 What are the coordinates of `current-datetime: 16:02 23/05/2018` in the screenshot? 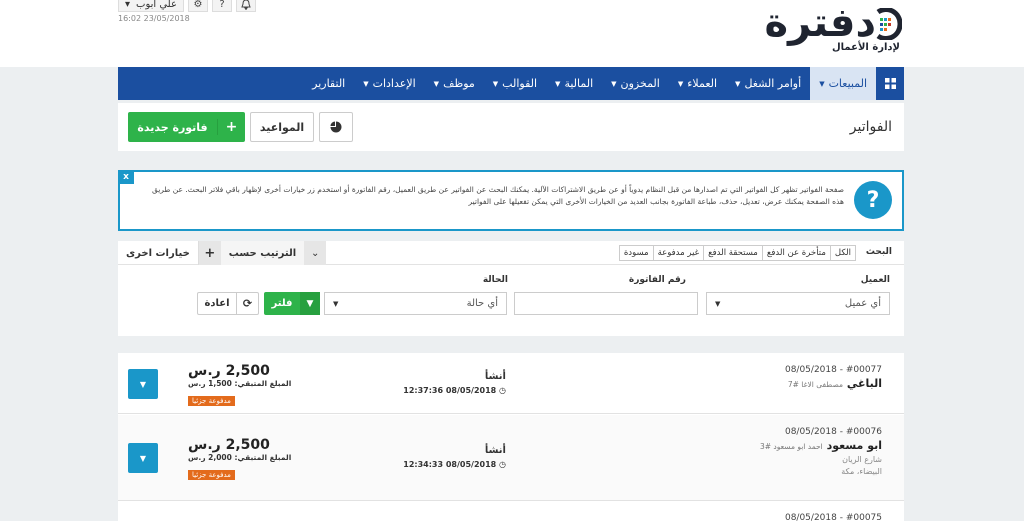 It's located at (154, 18).